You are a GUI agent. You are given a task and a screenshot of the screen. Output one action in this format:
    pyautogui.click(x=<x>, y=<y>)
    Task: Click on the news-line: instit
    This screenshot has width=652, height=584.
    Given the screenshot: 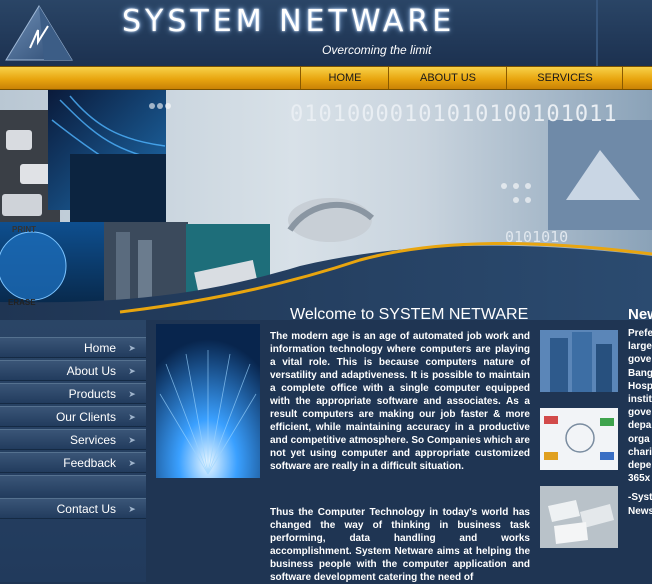 What is the action you would take?
    pyautogui.click(x=640, y=400)
    